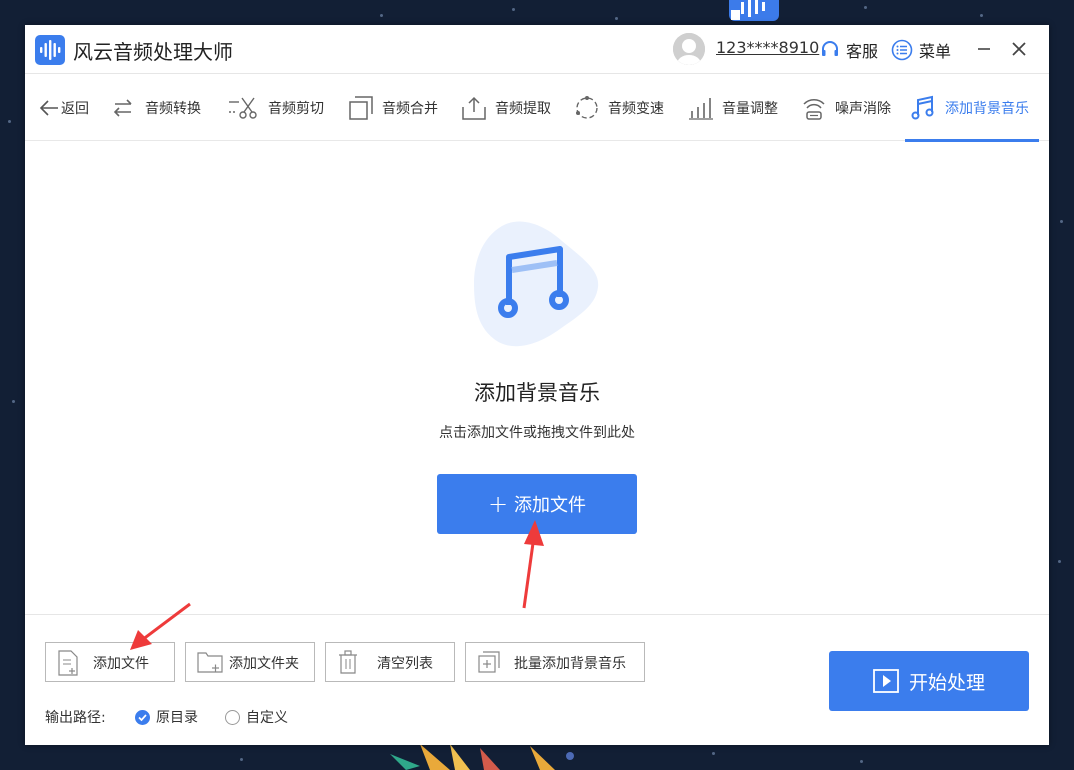 This screenshot has height=770, width=1074. I want to click on output-custom-dir-radio: 自定义, so click(256, 717).